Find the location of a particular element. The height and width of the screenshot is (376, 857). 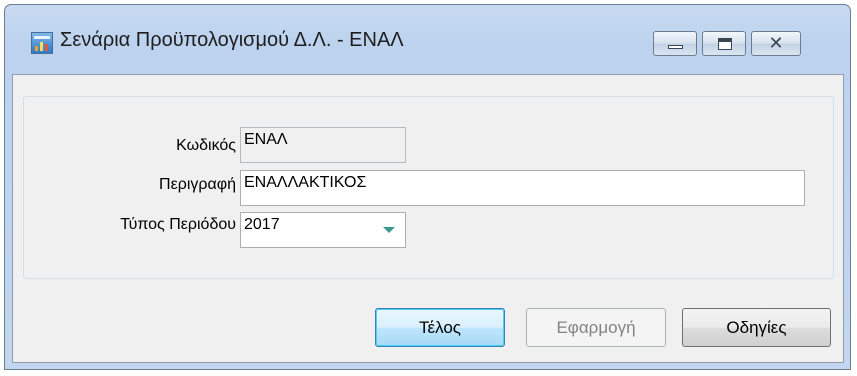

period-type-value: 2017 is located at coordinates (262, 224).